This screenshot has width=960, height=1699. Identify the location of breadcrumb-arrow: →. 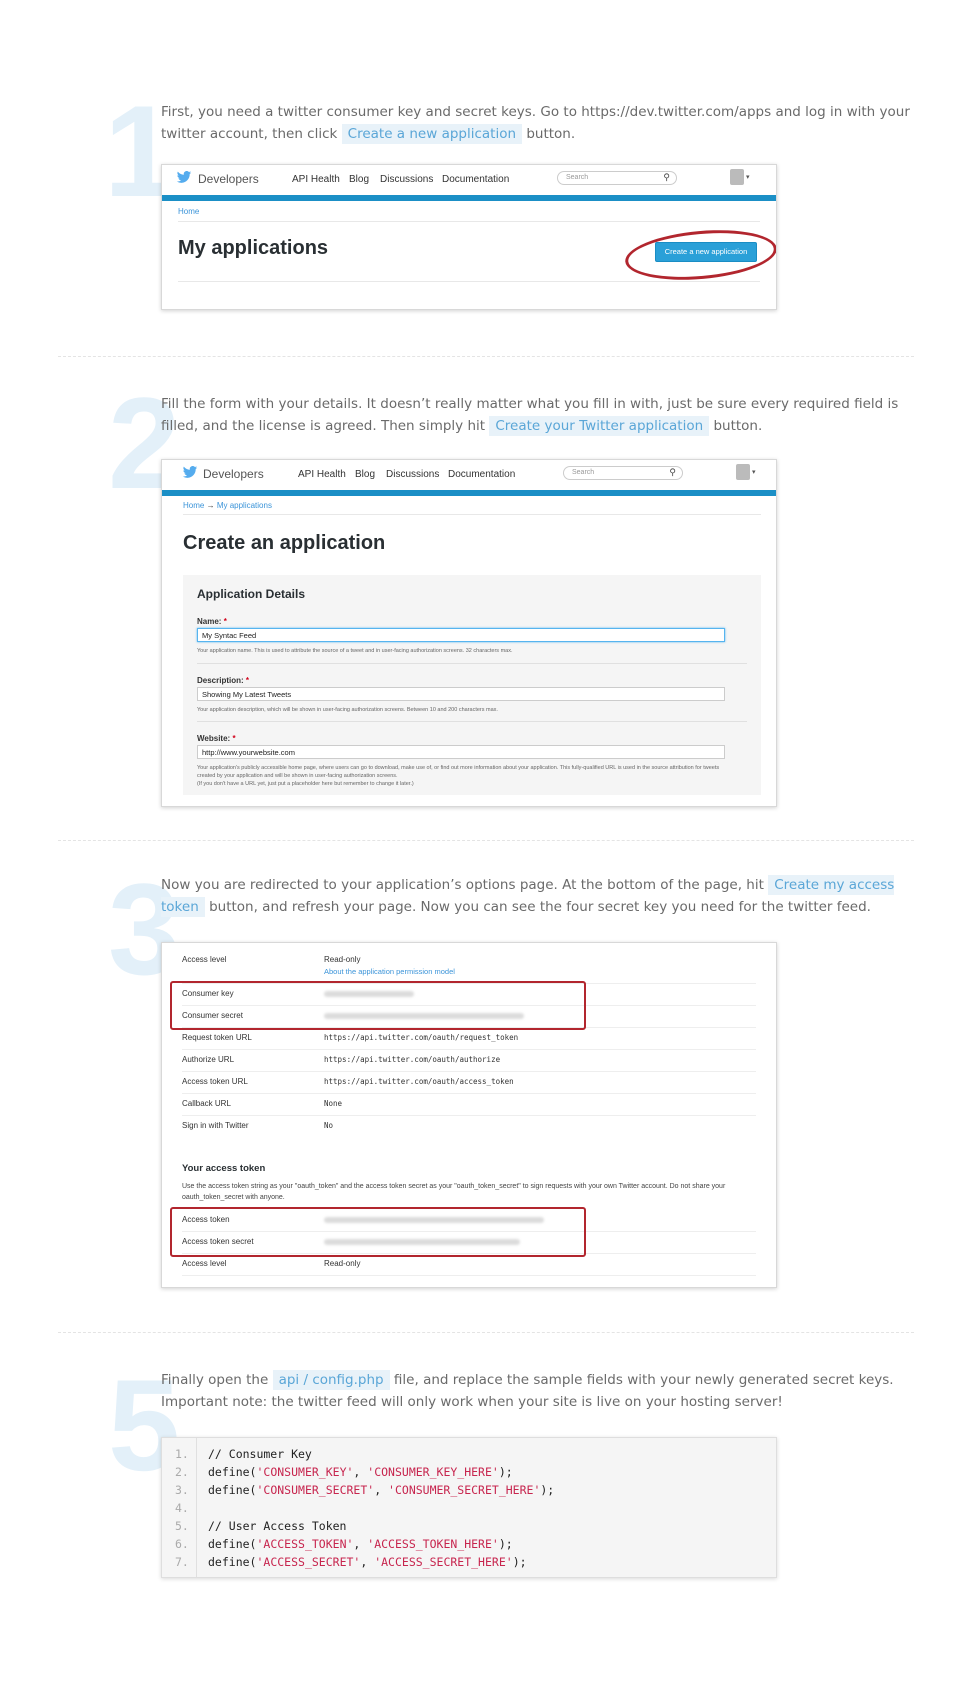
(210, 505).